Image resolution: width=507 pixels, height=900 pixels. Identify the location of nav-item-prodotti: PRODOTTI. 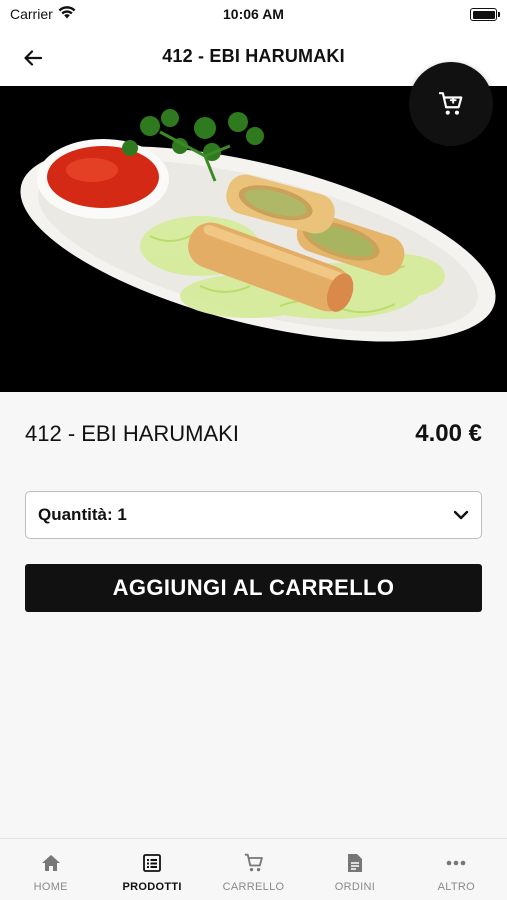
(151, 869).